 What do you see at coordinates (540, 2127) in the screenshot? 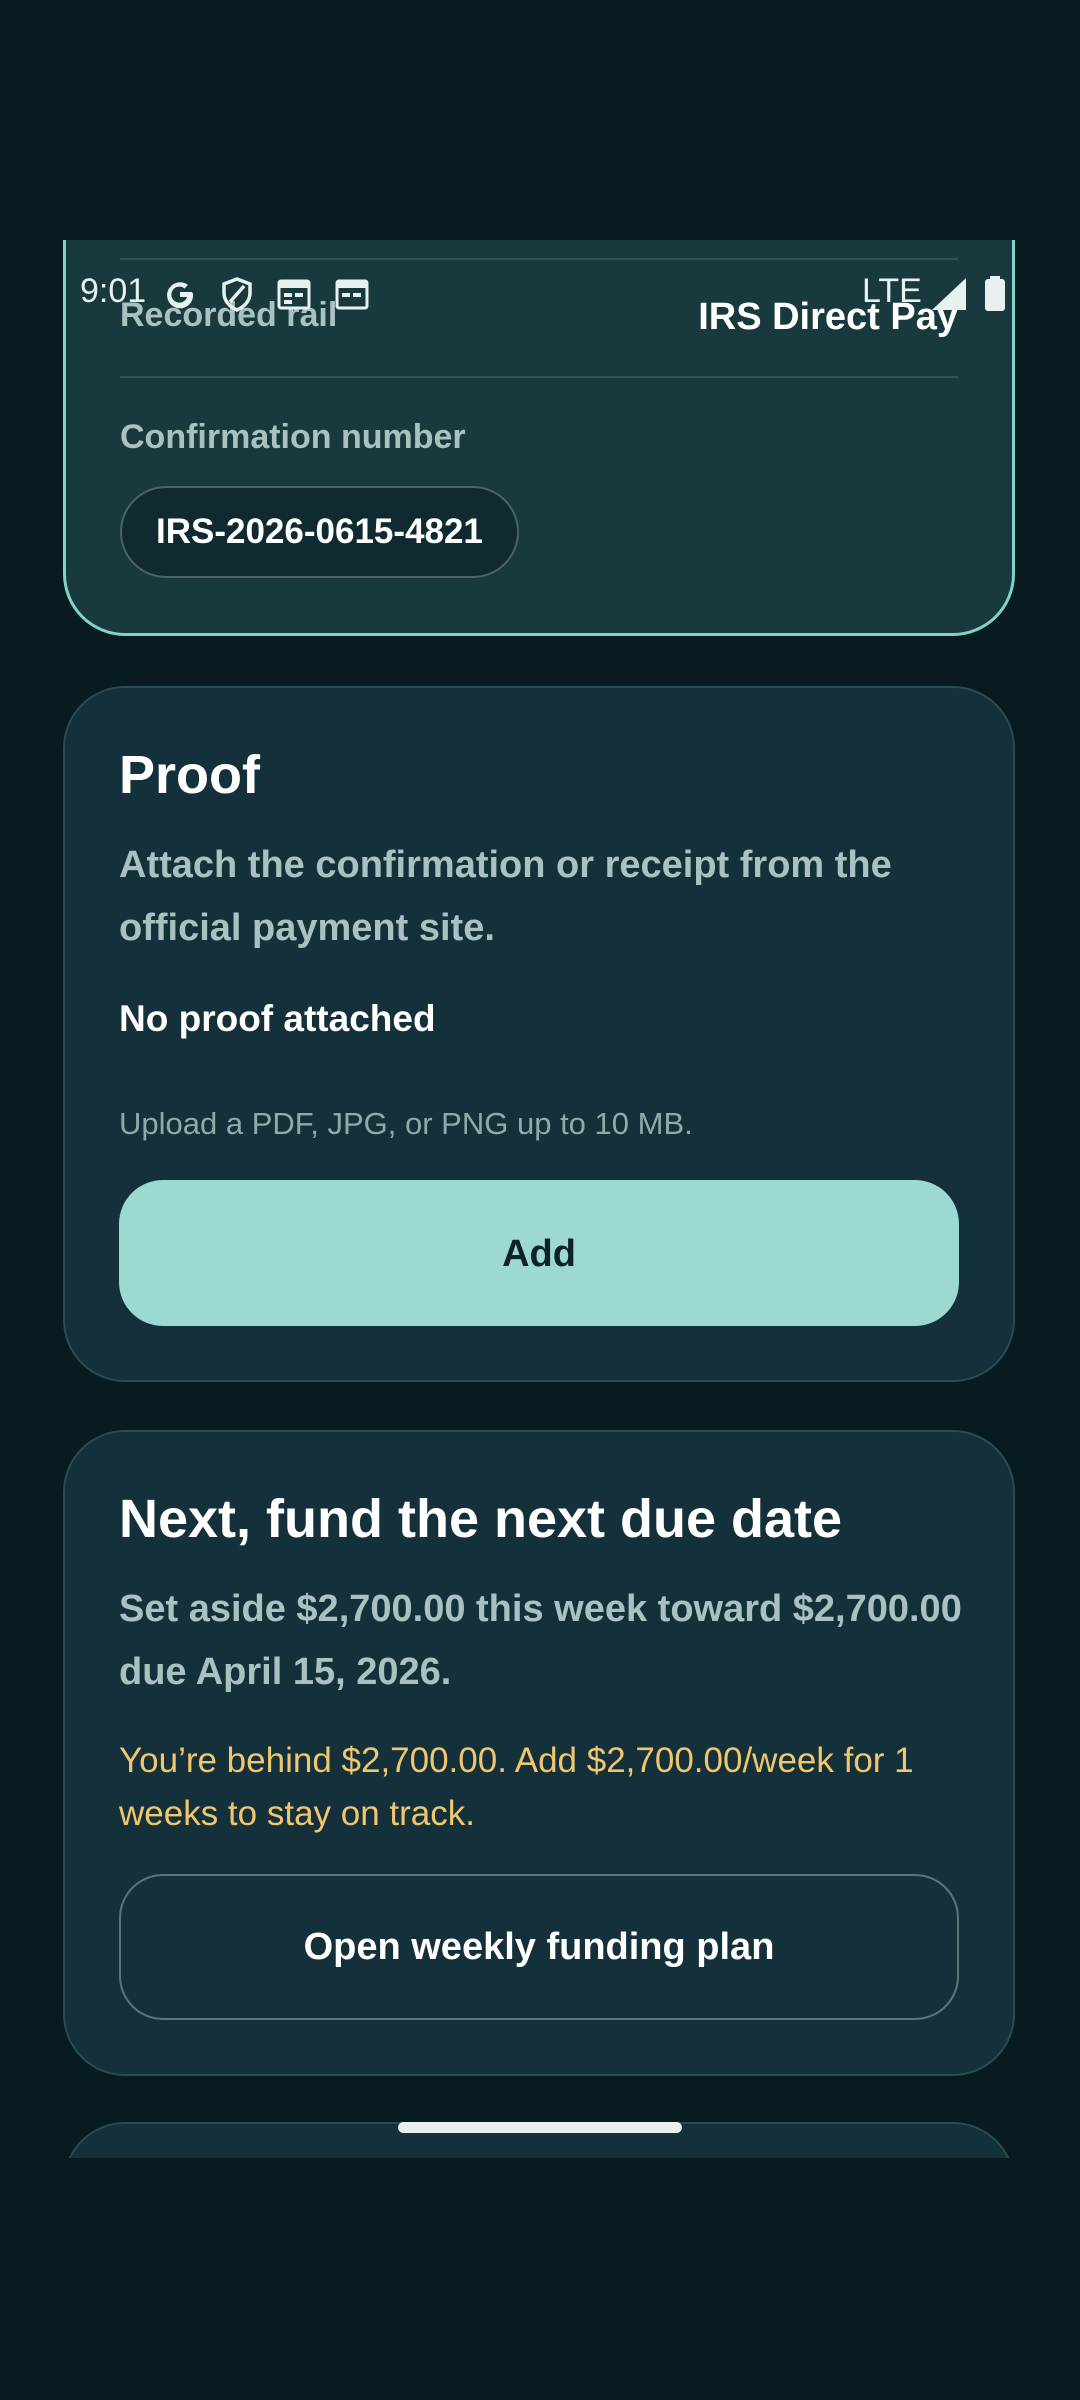
I see `home-indicator` at bounding box center [540, 2127].